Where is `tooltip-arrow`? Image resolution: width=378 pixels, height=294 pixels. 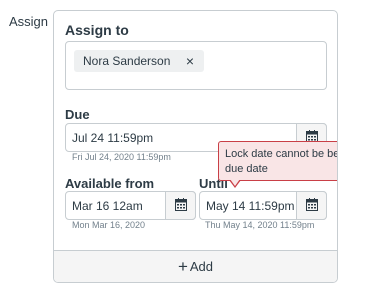 tooltip-arrow is located at coordinates (235, 183).